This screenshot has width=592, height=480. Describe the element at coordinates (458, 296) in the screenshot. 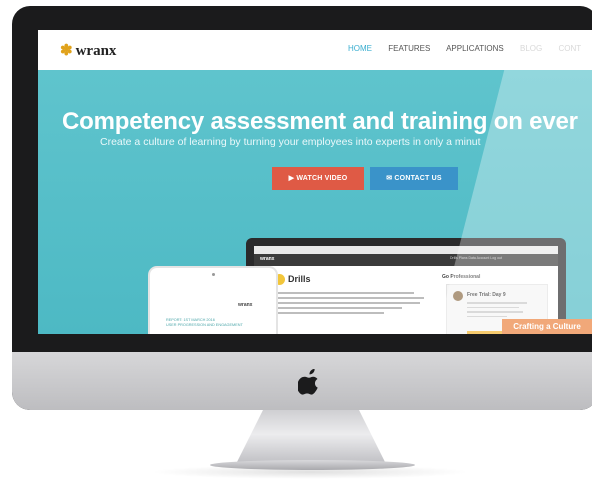

I see `avatar` at that location.